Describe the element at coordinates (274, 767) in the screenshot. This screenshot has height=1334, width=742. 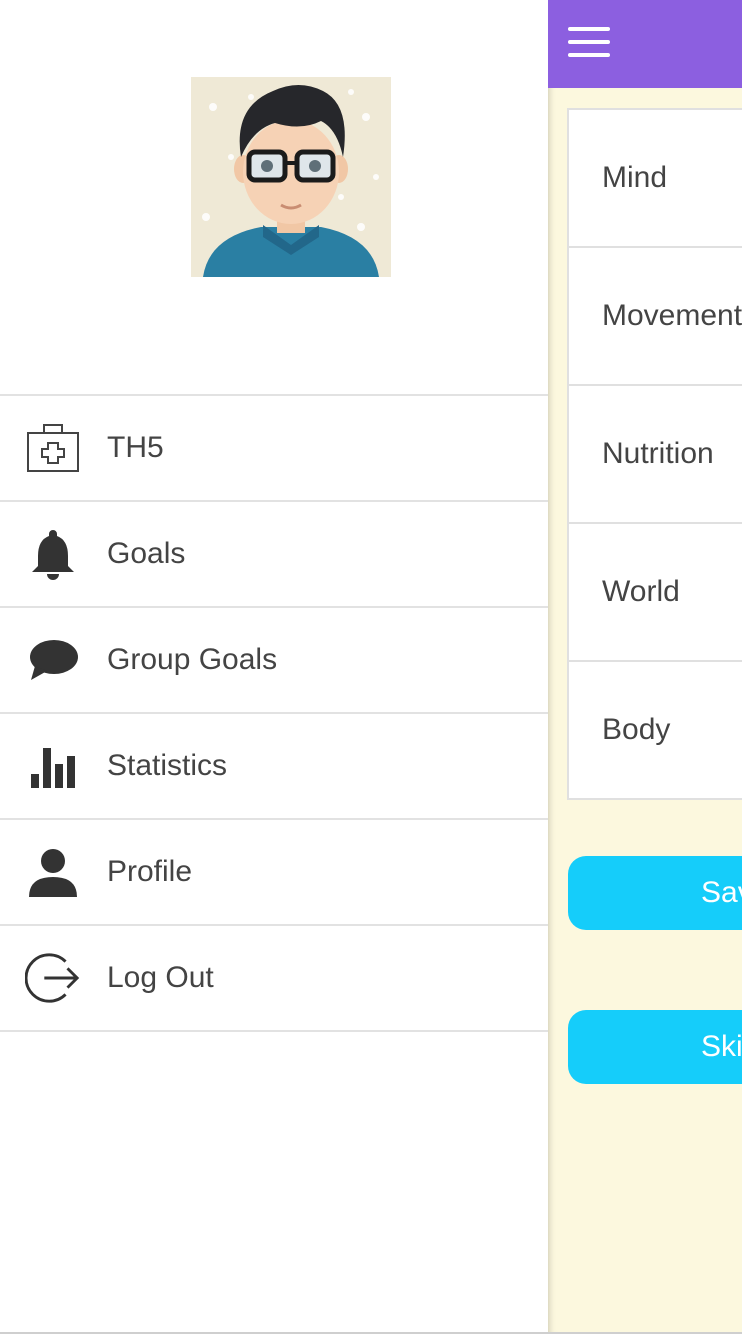
I see `drawer-item-statistics: Statistics` at that location.